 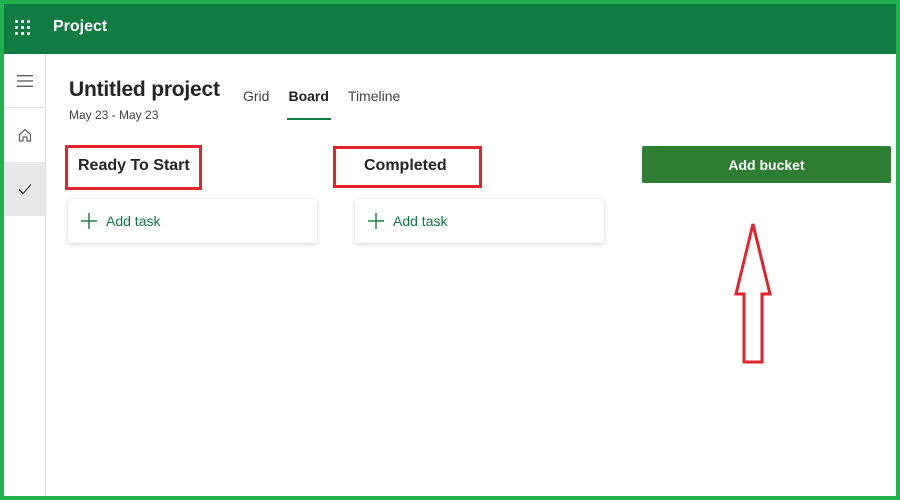 What do you see at coordinates (24, 189) in the screenshot?
I see `checkmark-icon` at bounding box center [24, 189].